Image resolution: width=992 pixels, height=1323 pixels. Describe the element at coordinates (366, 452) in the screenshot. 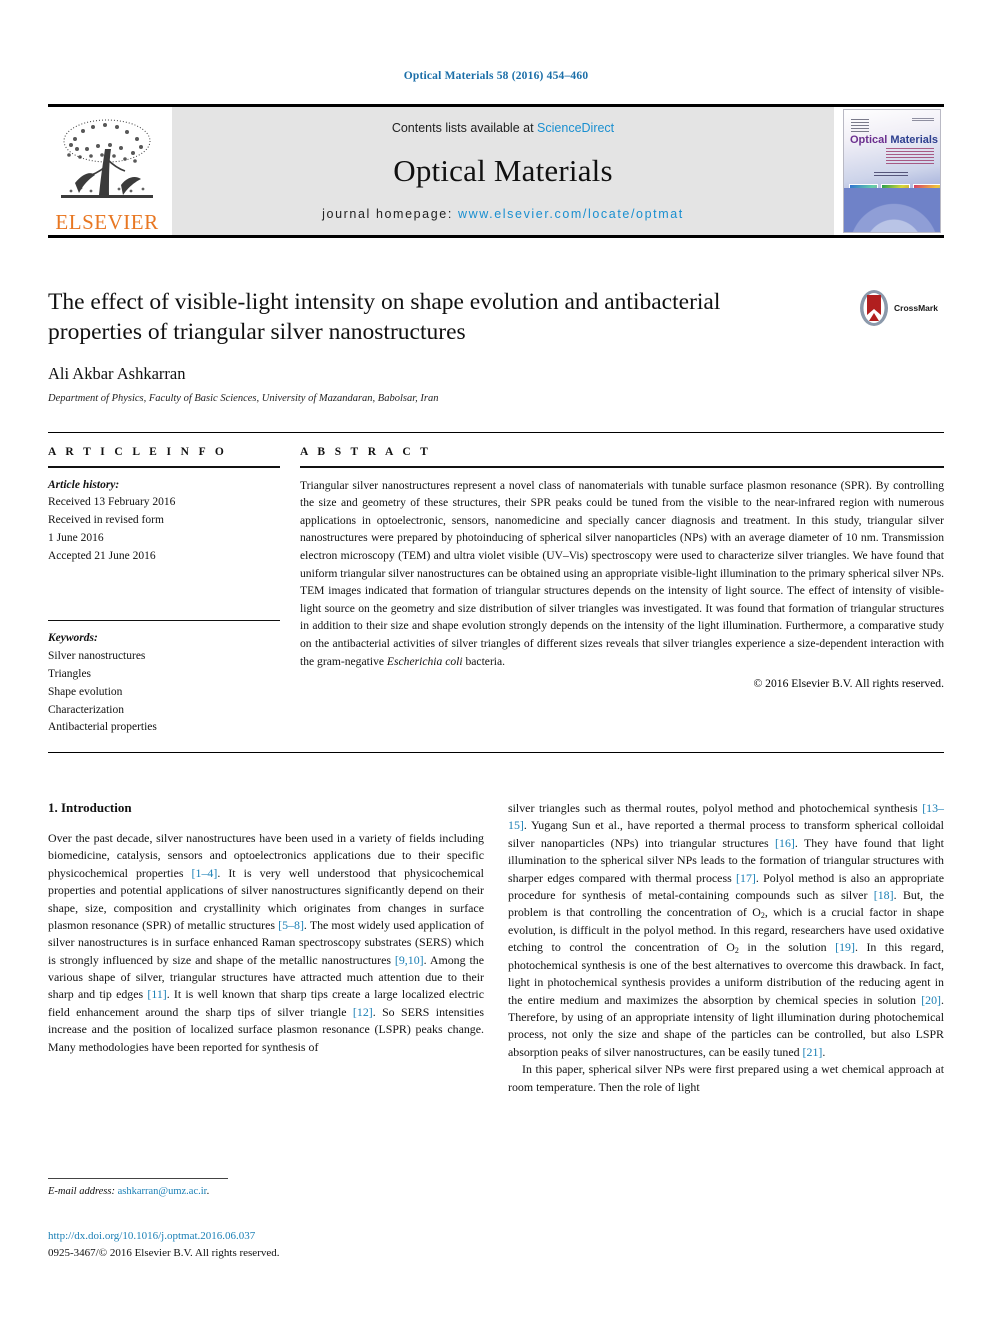

I see `abstract-heading: A B S T R A C T` at that location.